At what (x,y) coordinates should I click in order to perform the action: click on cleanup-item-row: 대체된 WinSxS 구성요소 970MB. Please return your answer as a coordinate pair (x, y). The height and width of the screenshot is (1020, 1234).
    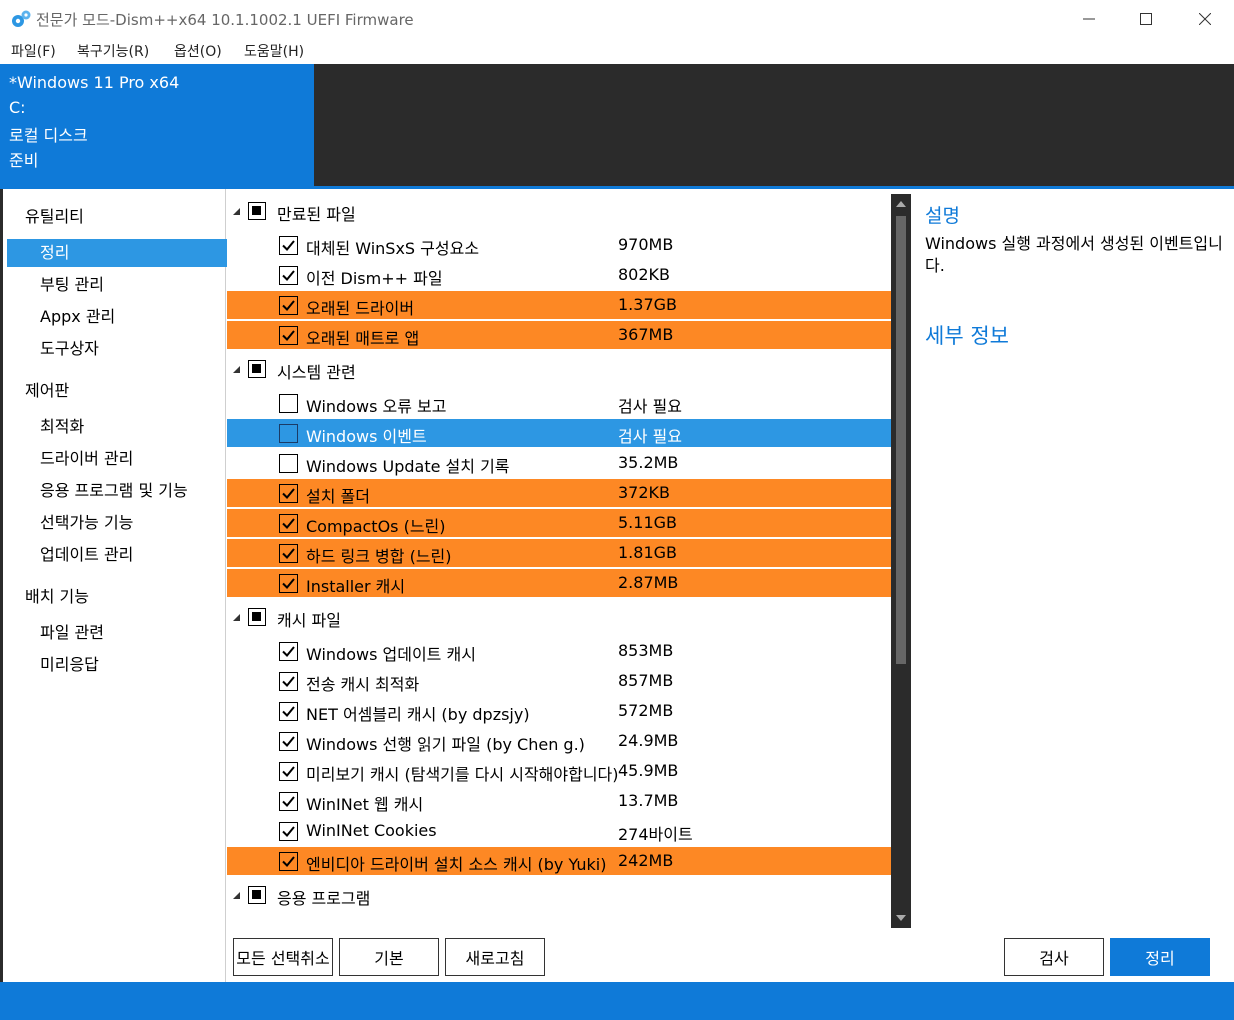
    Looking at the image, I should click on (559, 245).